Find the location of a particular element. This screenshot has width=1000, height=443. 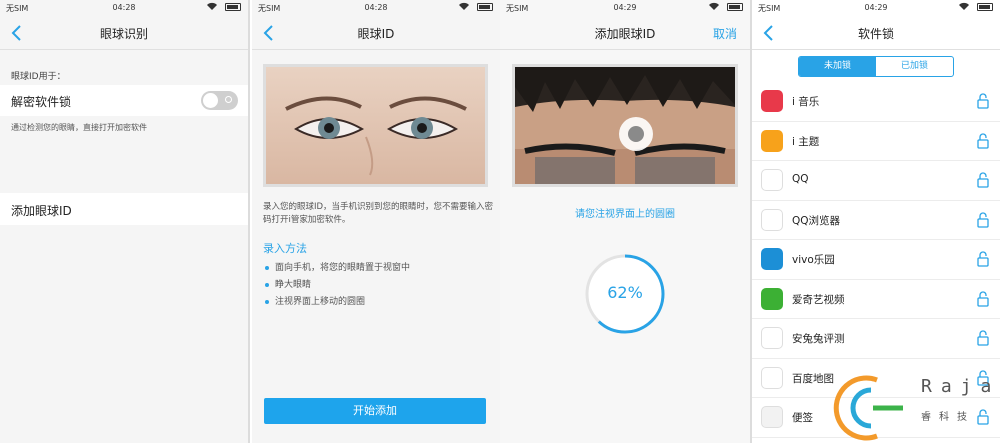

lock-filter-tabs: 未加锁 已加锁 is located at coordinates (876, 66).